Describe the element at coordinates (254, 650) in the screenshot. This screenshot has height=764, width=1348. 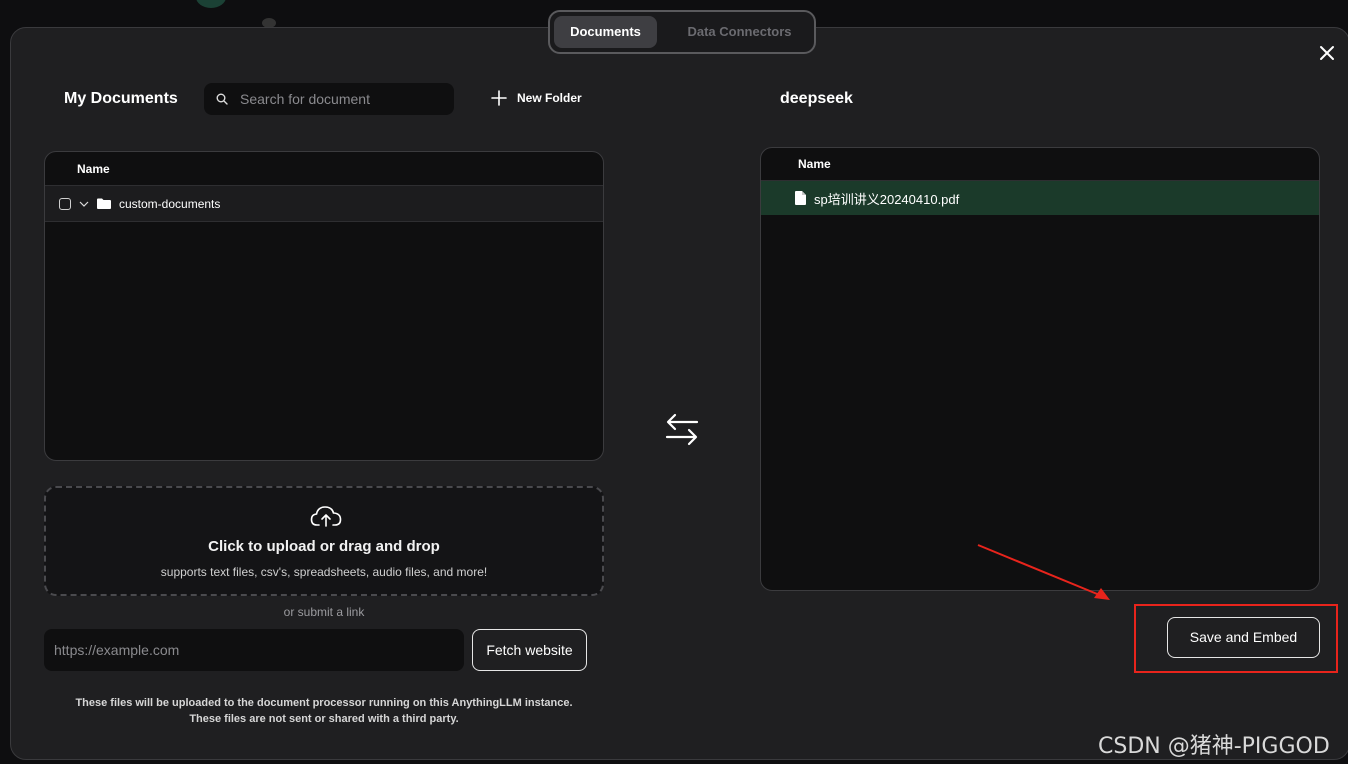
I see `url-input` at that location.